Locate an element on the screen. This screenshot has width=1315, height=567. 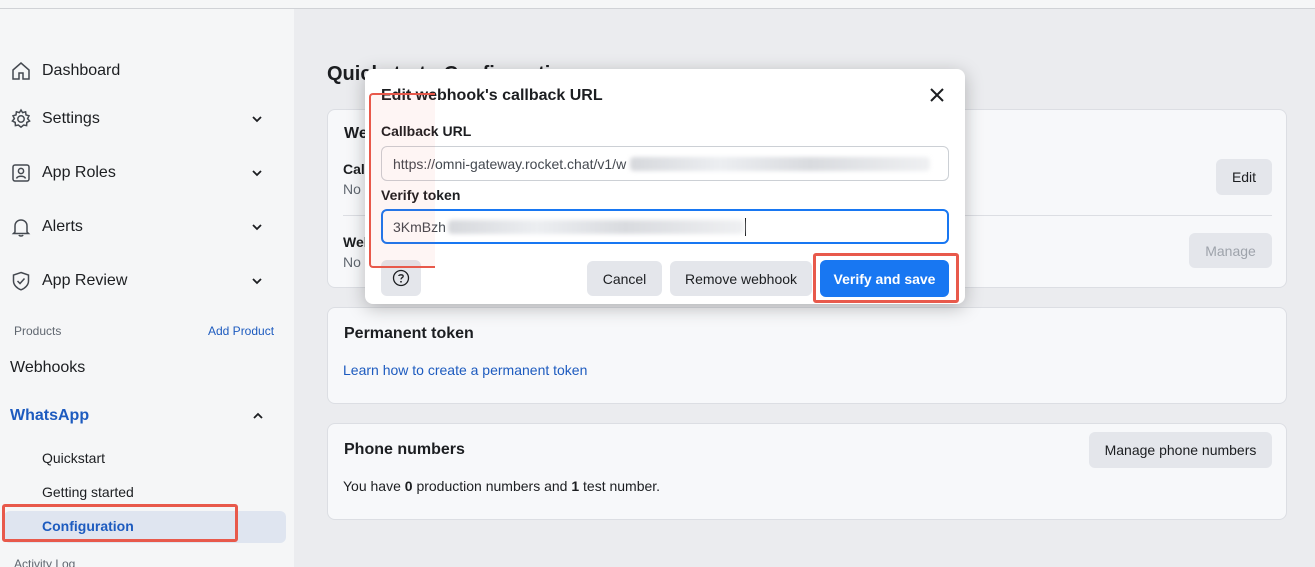
top-bar is located at coordinates (657, 4).